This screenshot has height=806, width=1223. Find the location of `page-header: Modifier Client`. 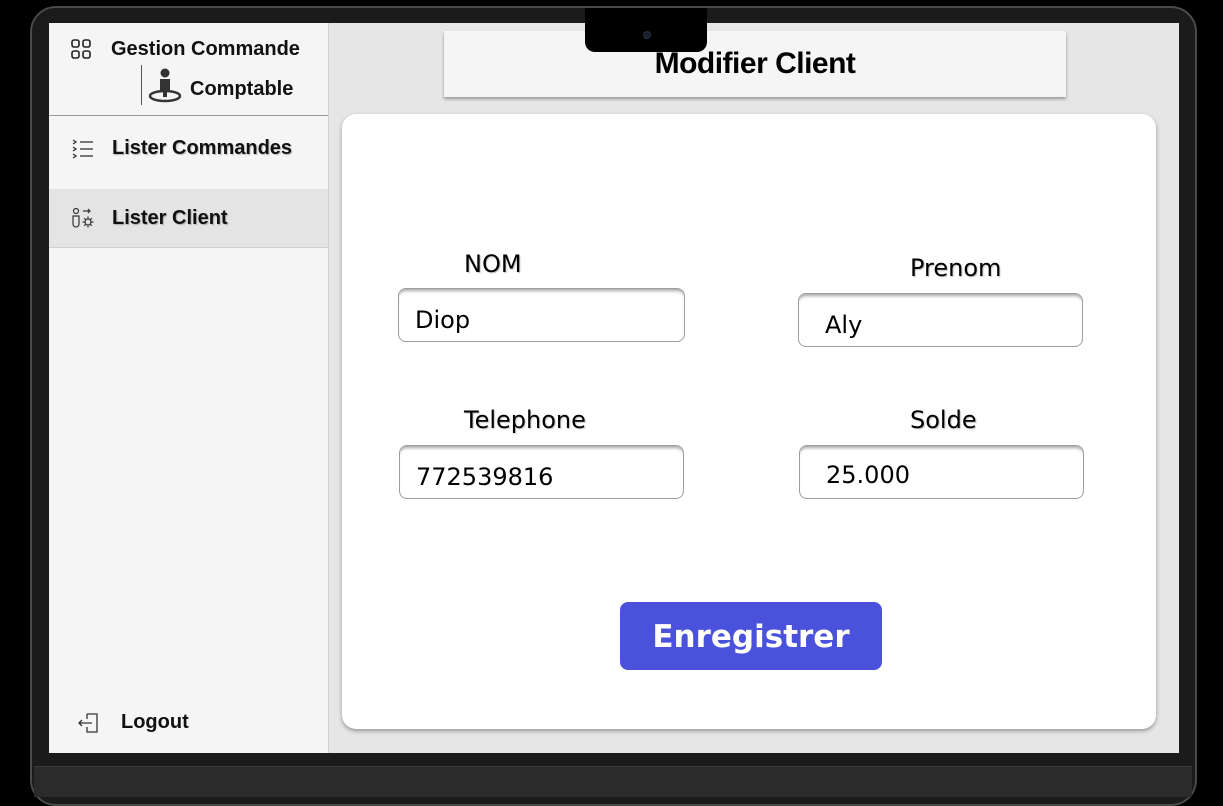

page-header: Modifier Client is located at coordinates (755, 64).